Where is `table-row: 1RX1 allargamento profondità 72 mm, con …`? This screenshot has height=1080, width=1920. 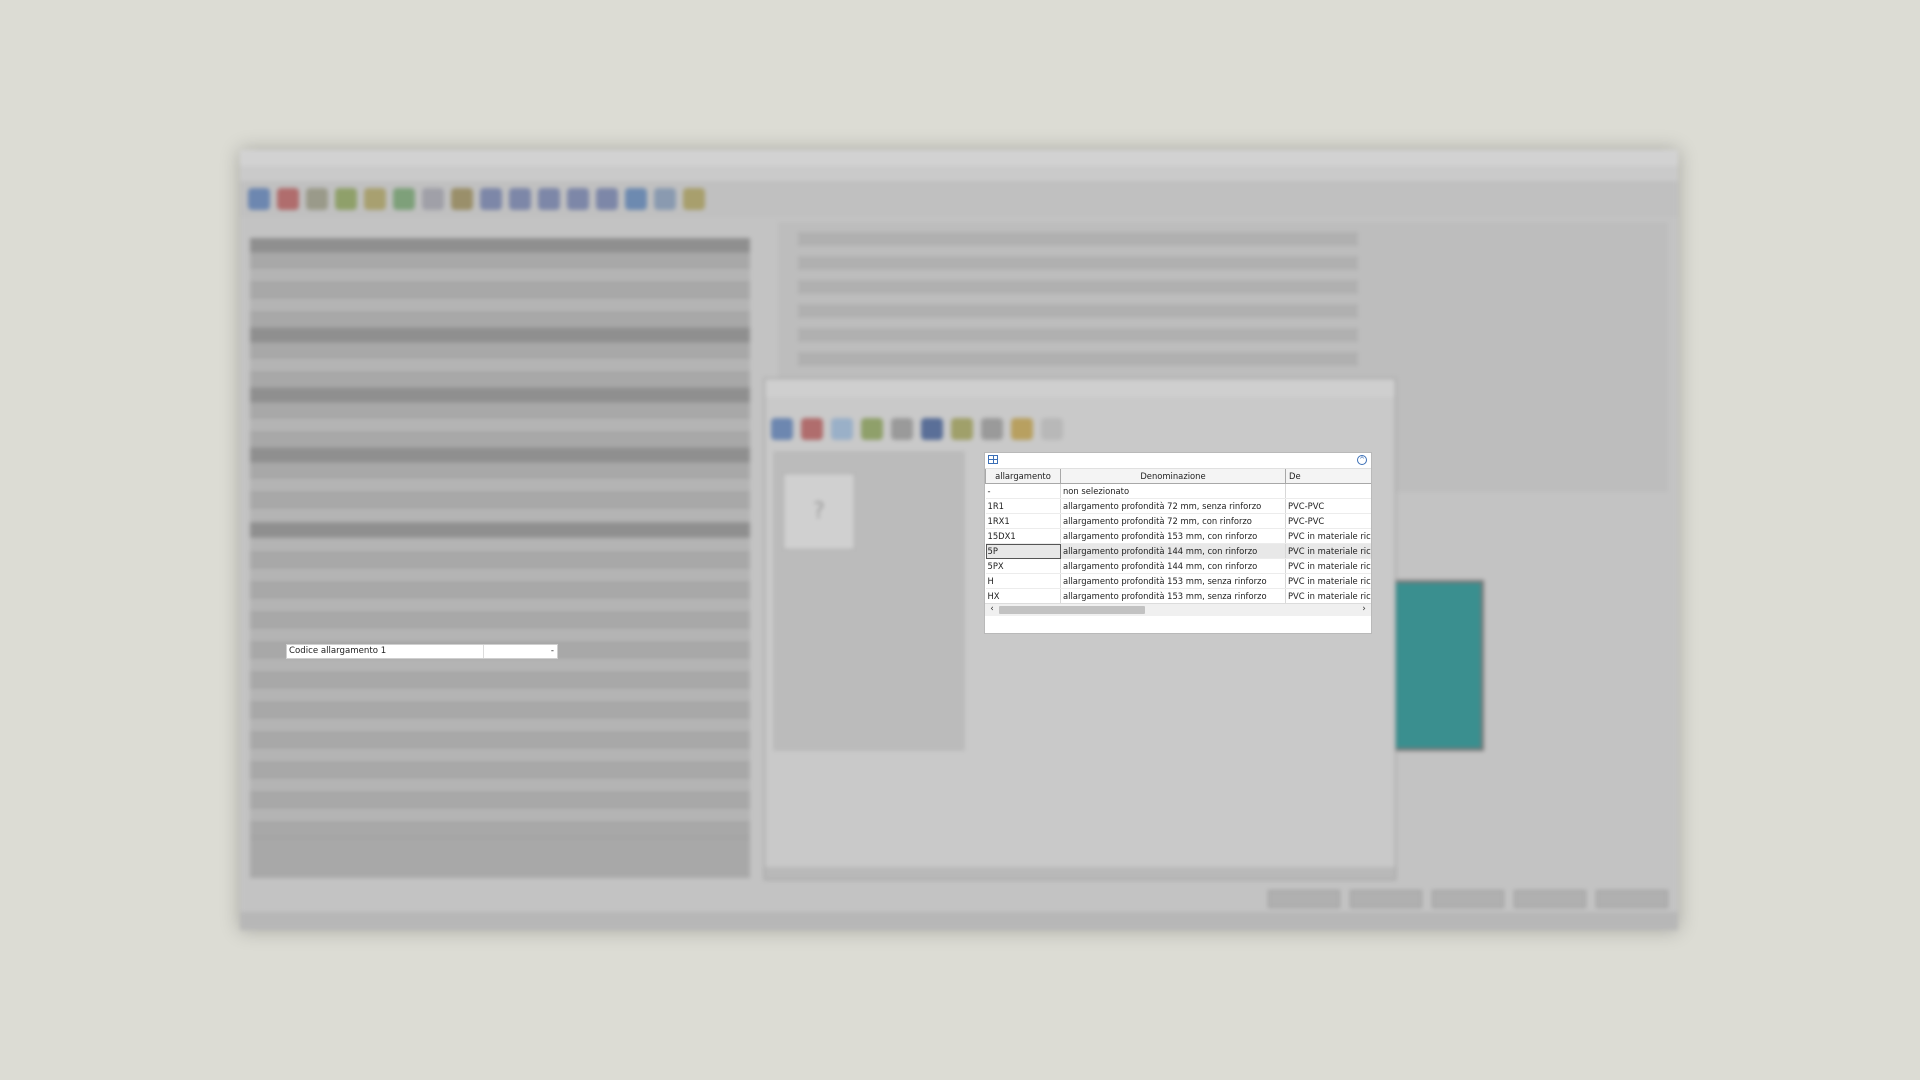 table-row: 1RX1 allargamento profondità 72 mm, con … is located at coordinates (1178, 521).